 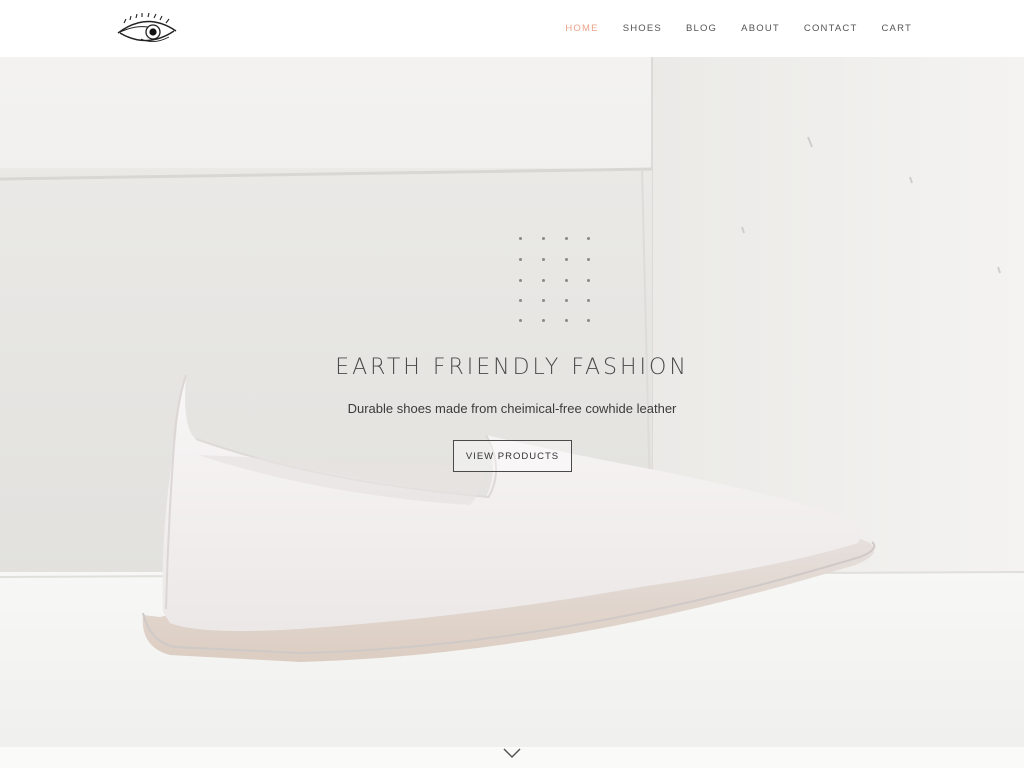 What do you see at coordinates (512, 753) in the screenshot?
I see `chevron-down-icon` at bounding box center [512, 753].